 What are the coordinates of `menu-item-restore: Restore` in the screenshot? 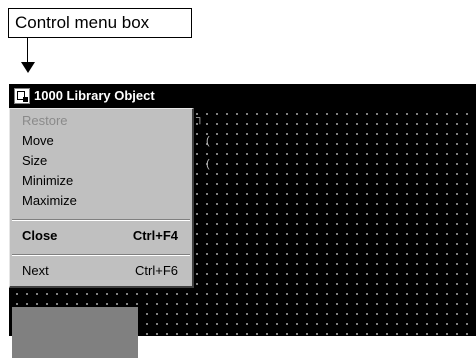 It's located at (45, 120).